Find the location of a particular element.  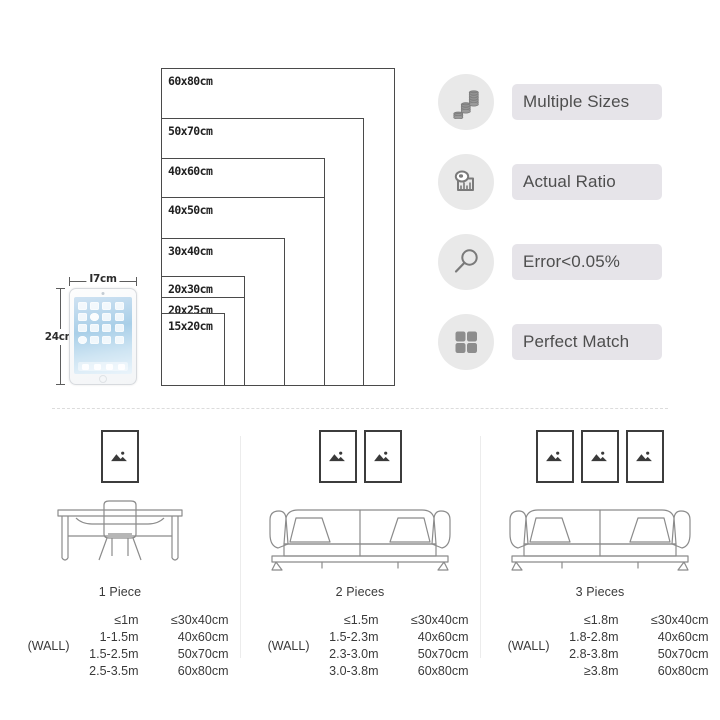

tablet-width-label: I7cm is located at coordinates (103, 279).